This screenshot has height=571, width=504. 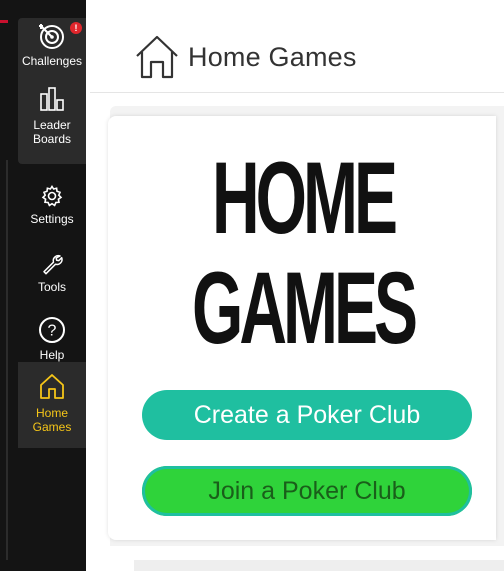 I want to click on page-title: Home Games, so click(x=272, y=57).